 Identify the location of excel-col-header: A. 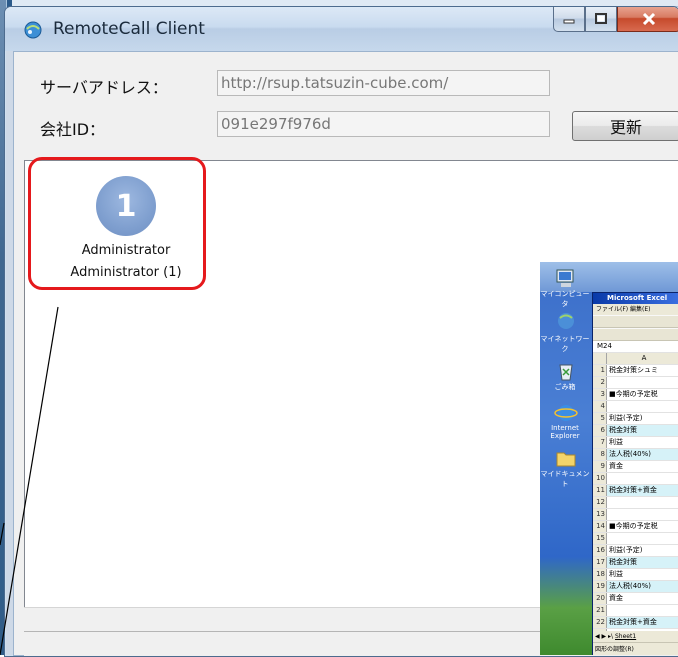
(642, 358).